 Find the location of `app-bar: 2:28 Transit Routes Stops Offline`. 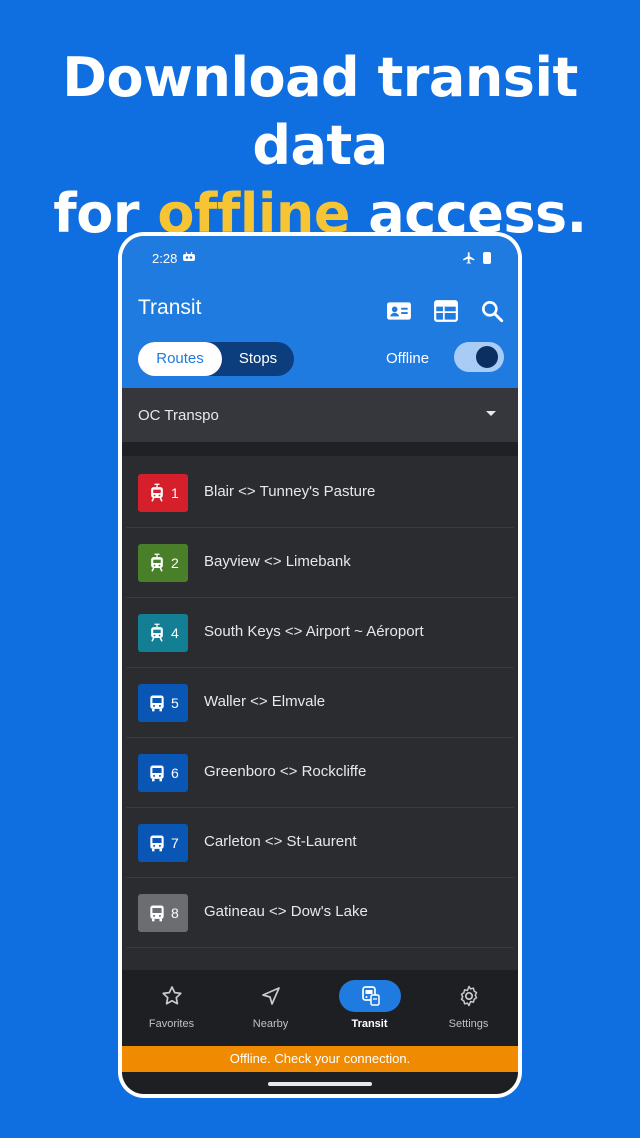

app-bar: 2:28 Transit Routes Stops Offline is located at coordinates (320, 312).